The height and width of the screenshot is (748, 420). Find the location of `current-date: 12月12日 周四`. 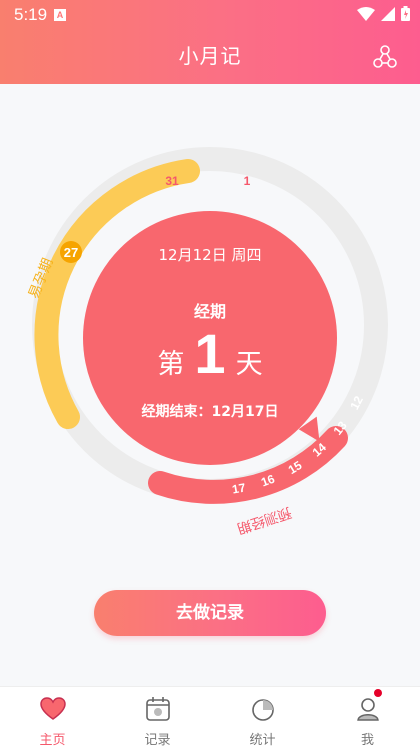

current-date: 12月12日 周四 is located at coordinates (210, 255).